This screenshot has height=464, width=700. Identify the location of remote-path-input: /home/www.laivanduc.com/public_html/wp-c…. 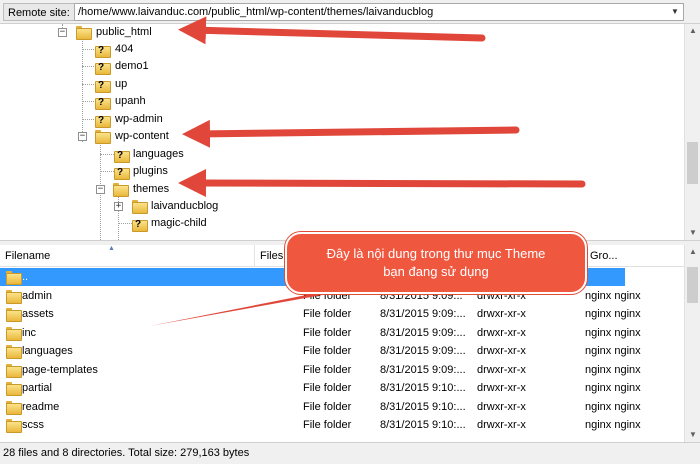
(379, 12).